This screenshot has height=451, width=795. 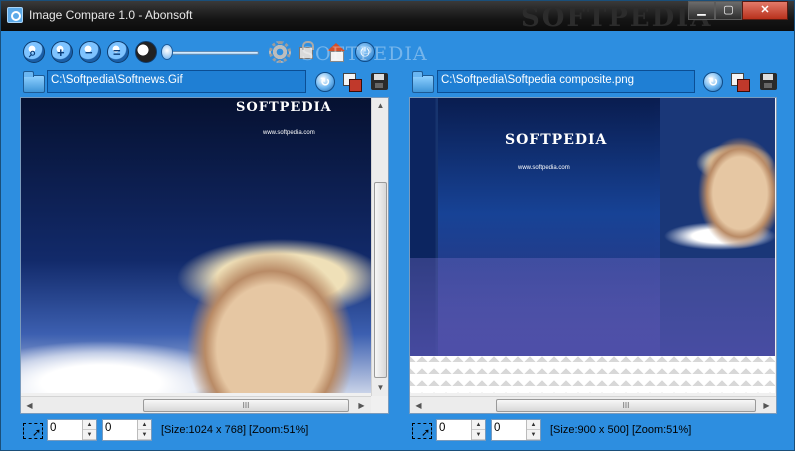 What do you see at coordinates (379, 81) in the screenshot?
I see `left-save-icon` at bounding box center [379, 81].